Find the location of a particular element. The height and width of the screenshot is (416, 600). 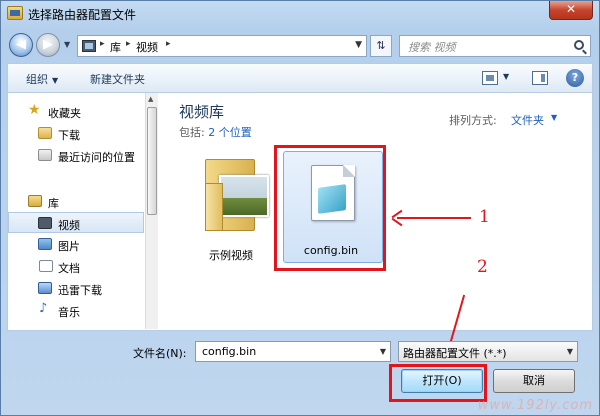

sidebar-scrollbar: ▲ is located at coordinates (151, 211).